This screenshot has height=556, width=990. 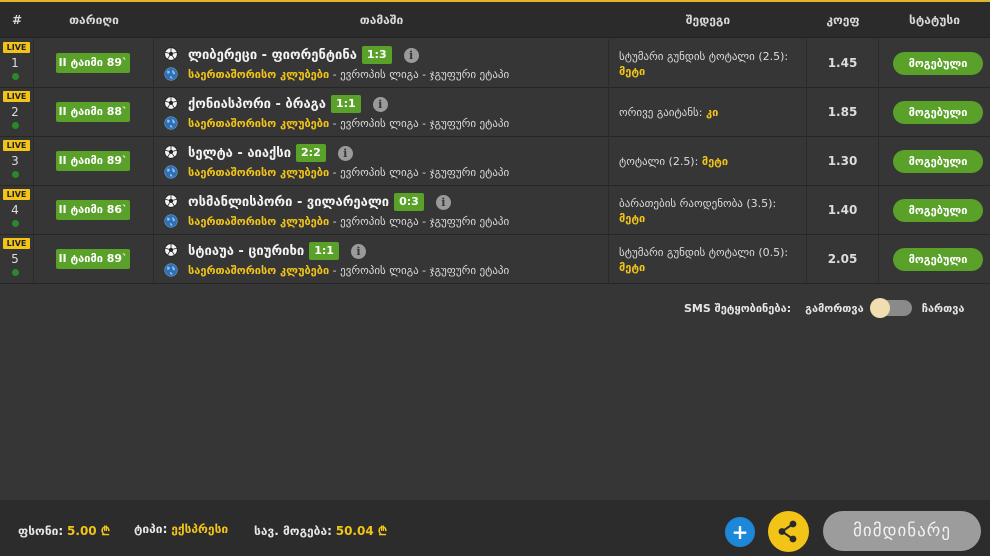 What do you see at coordinates (17, 20) in the screenshot?
I see `header-num: #` at bounding box center [17, 20].